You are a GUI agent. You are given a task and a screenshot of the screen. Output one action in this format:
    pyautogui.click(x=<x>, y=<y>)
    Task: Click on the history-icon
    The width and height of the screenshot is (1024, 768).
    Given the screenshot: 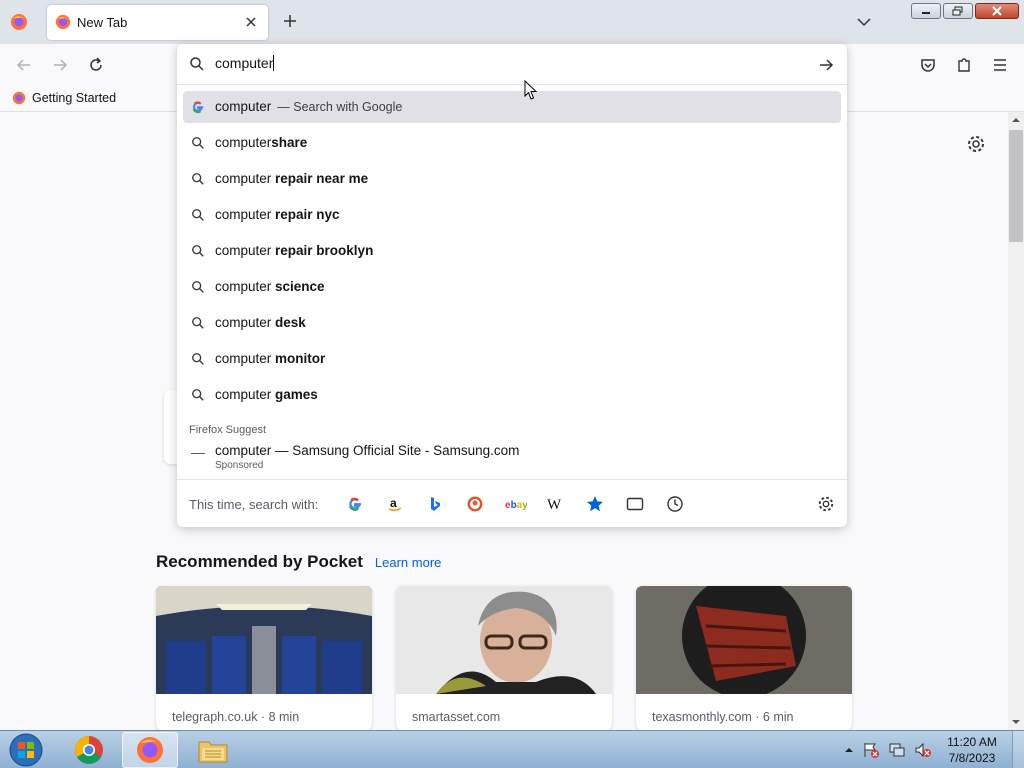 What is the action you would take?
    pyautogui.click(x=675, y=504)
    